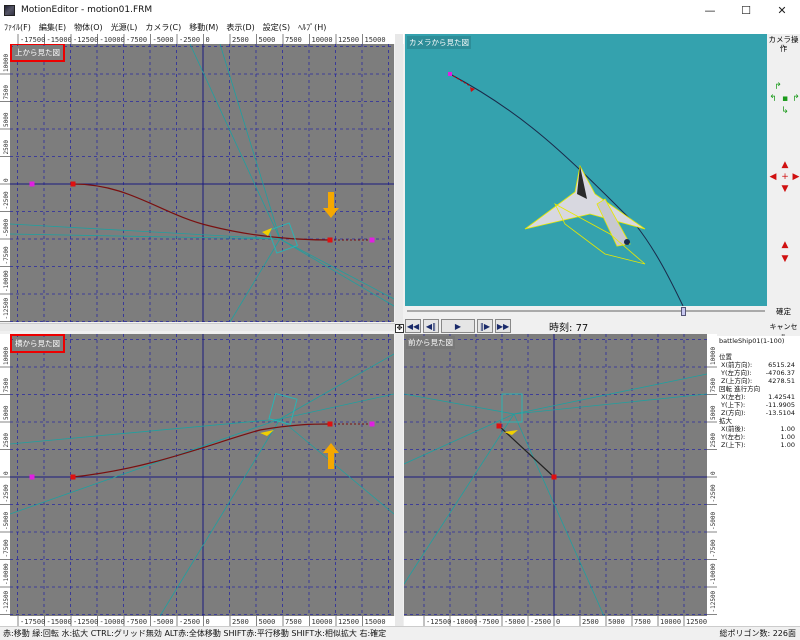 This screenshot has width=800, height=640. I want to click on camera-rotate-down-icon: ↳, so click(785, 111).